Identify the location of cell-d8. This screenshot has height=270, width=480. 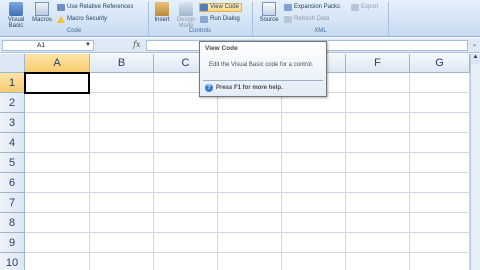
(250, 223).